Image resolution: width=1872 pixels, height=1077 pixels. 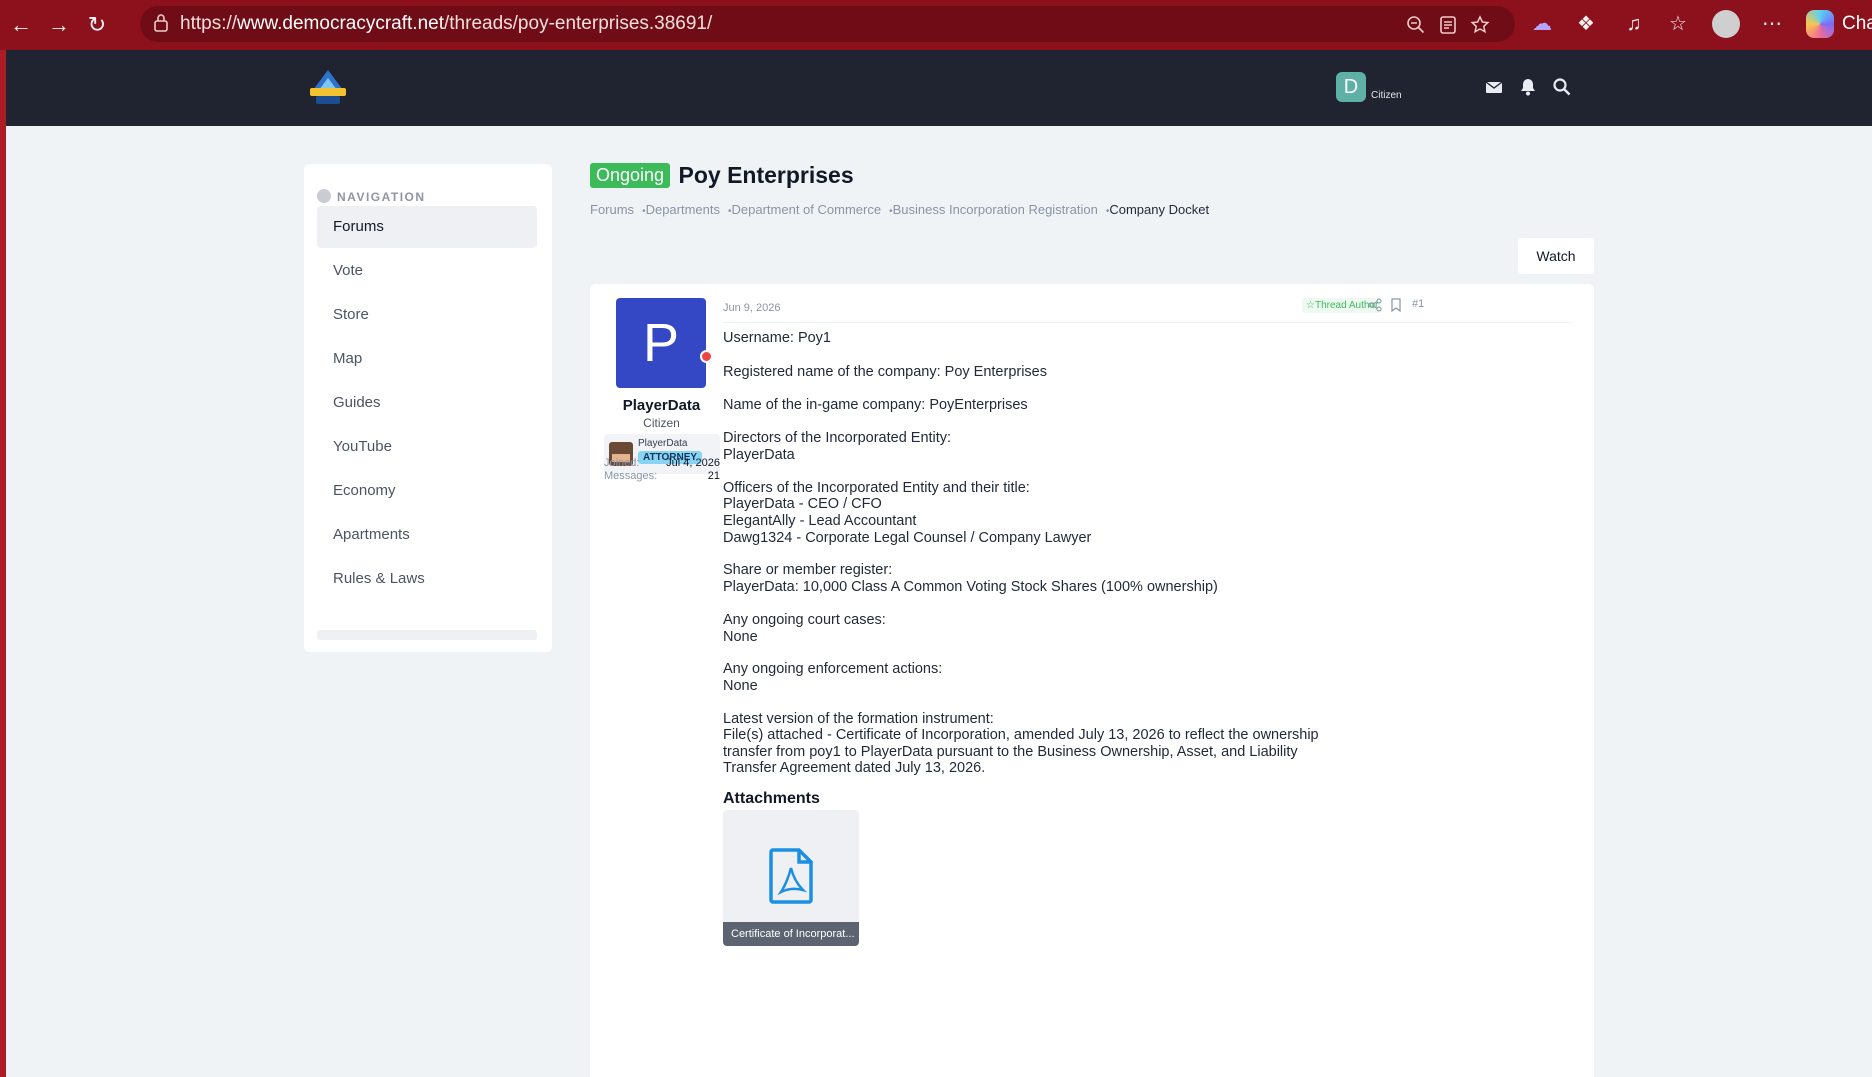 I want to click on thread-title-row: Ongoing Poy Enterprises, so click(x=722, y=177).